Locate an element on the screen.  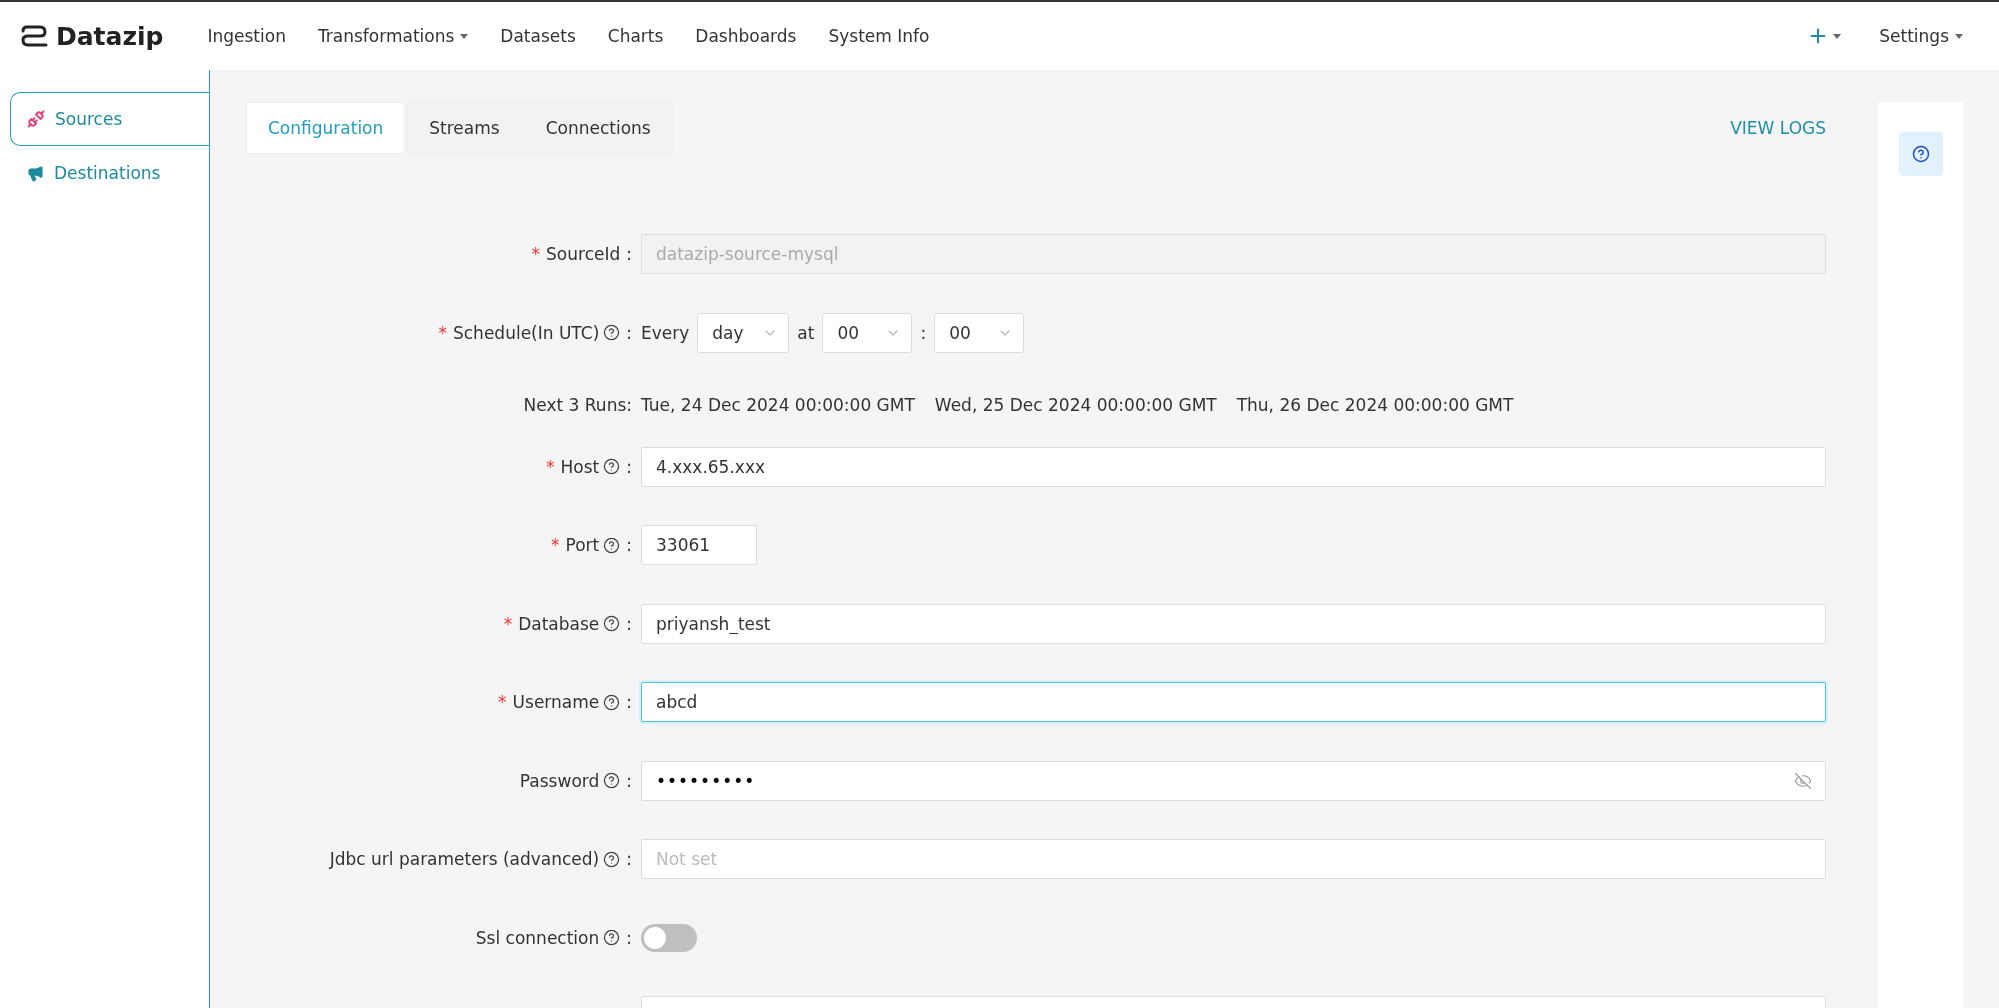
nav-link: Ingestion is located at coordinates (246, 36).